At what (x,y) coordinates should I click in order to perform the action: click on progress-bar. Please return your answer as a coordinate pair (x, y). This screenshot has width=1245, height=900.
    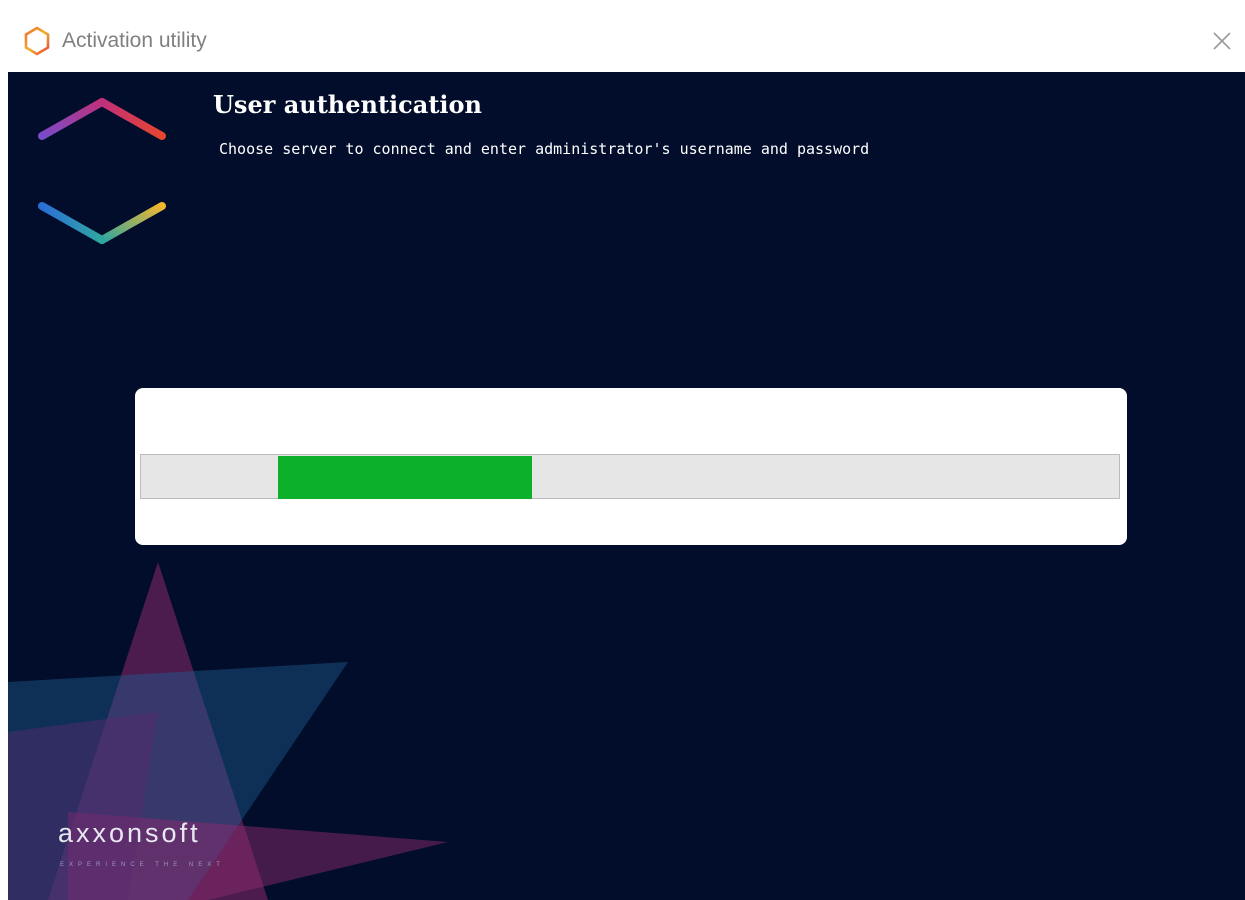
    Looking at the image, I should click on (630, 476).